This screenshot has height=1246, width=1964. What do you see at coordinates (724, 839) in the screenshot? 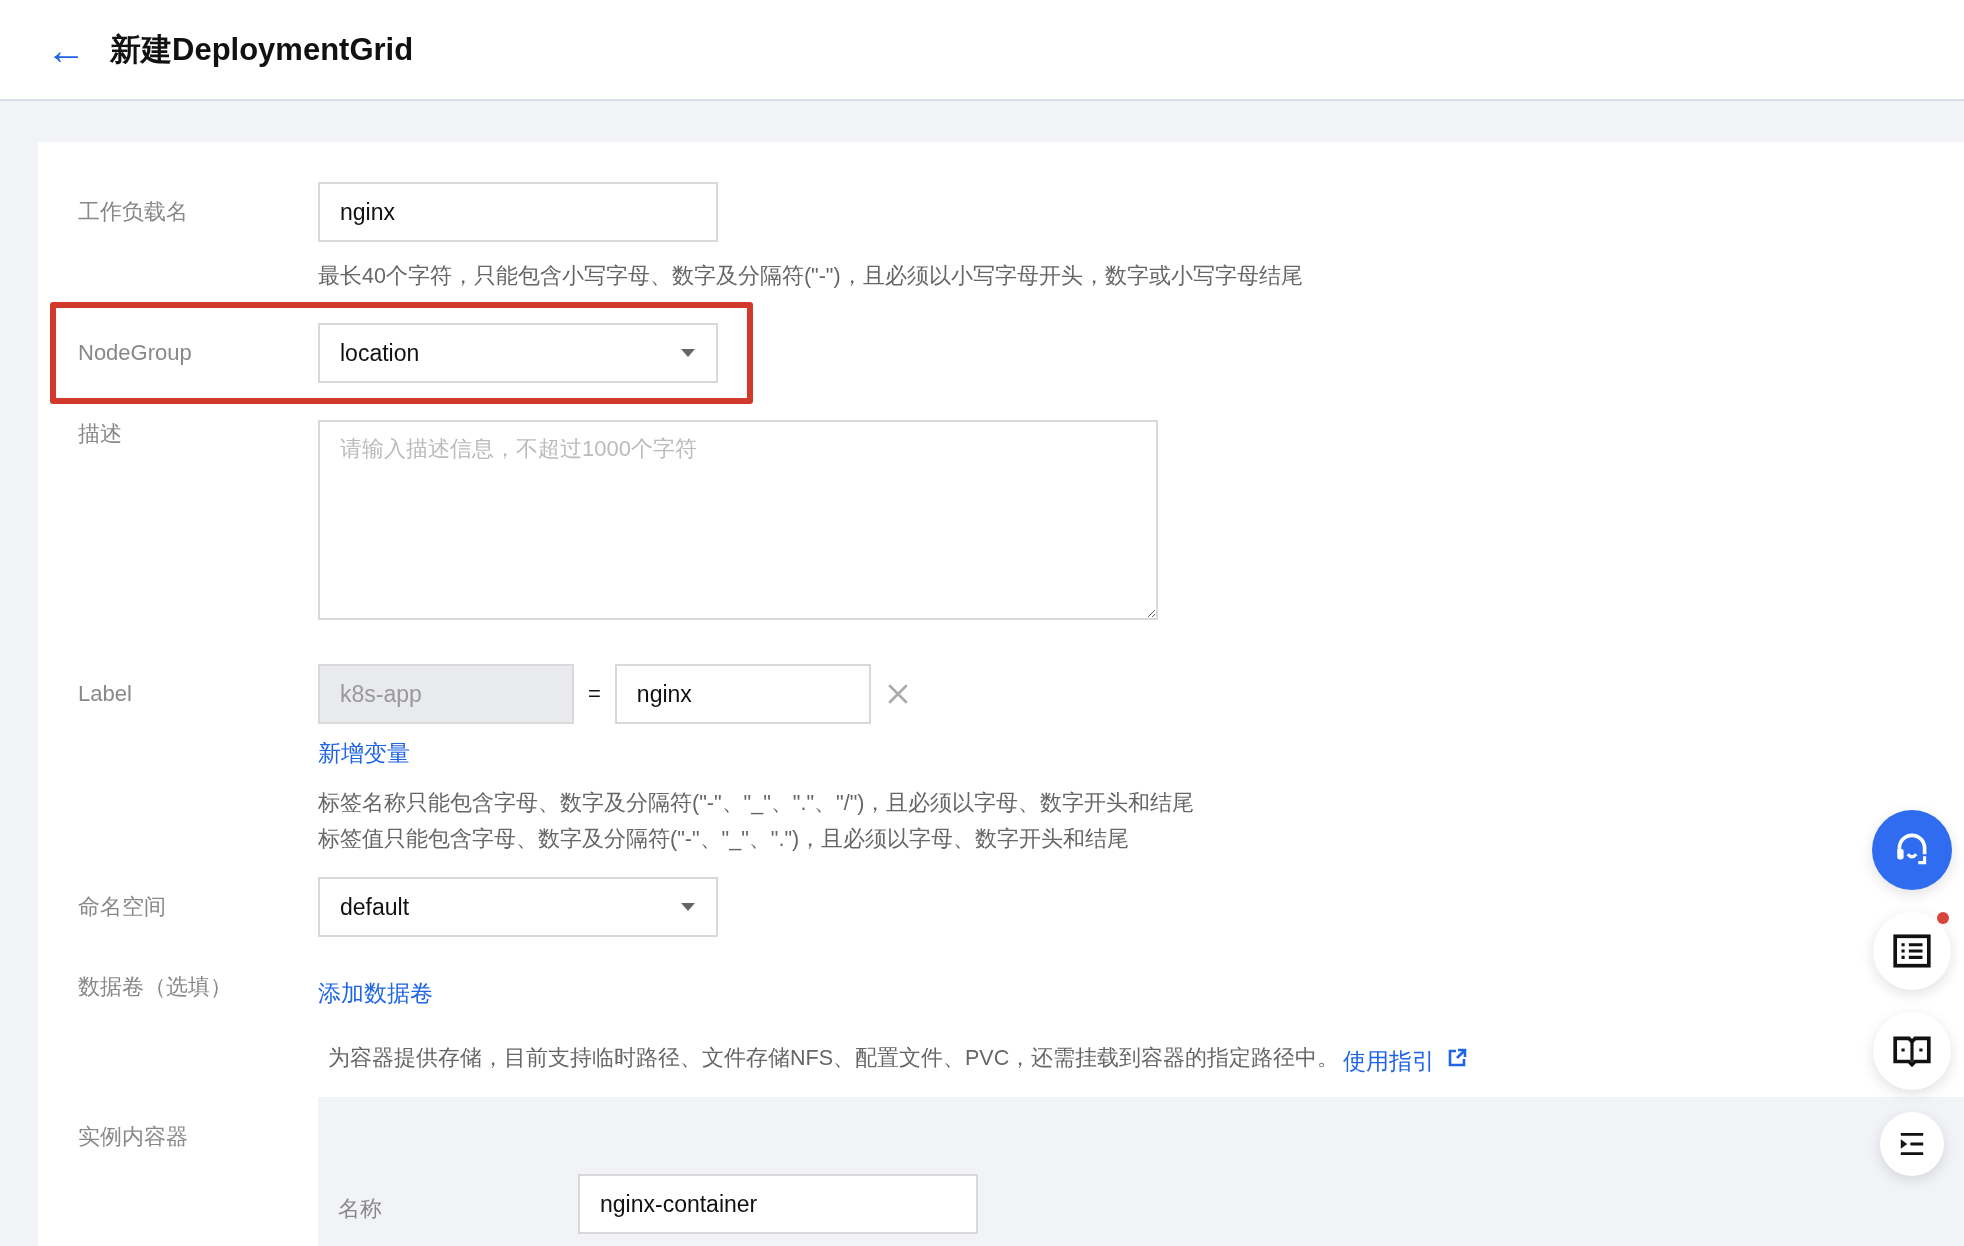
I see `hint-text: 标签值只能包含字母、数字及分隔符("-"、"_"、".")，且必须以字母、数字开头和结尾` at bounding box center [724, 839].